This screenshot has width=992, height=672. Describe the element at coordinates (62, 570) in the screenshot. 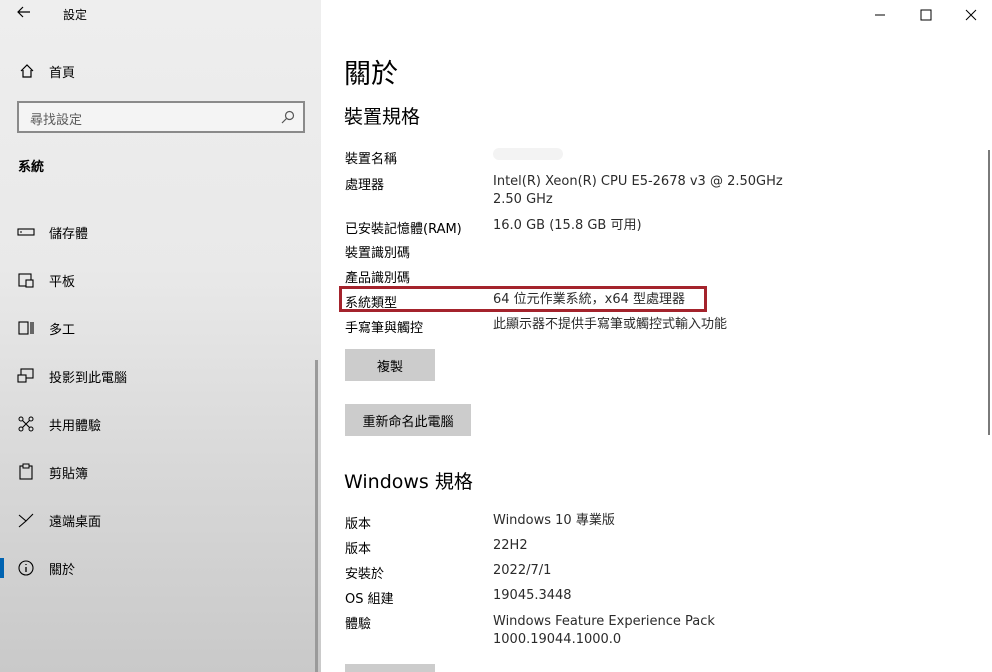

I see `sidebar-item-label: 關於` at that location.